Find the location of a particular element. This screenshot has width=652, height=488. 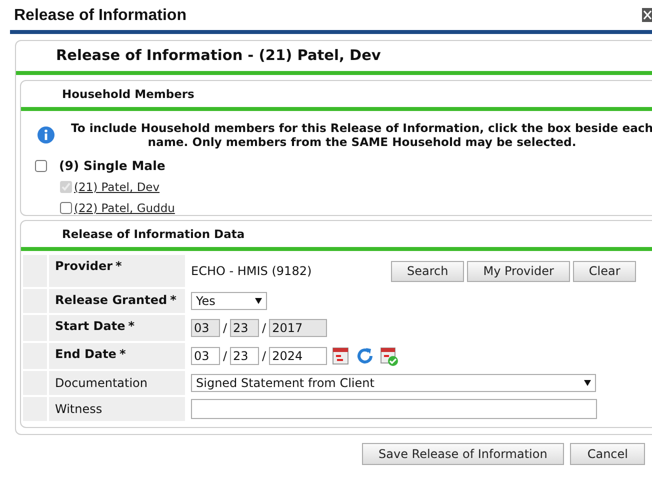

select-field: Yes is located at coordinates (229, 301).